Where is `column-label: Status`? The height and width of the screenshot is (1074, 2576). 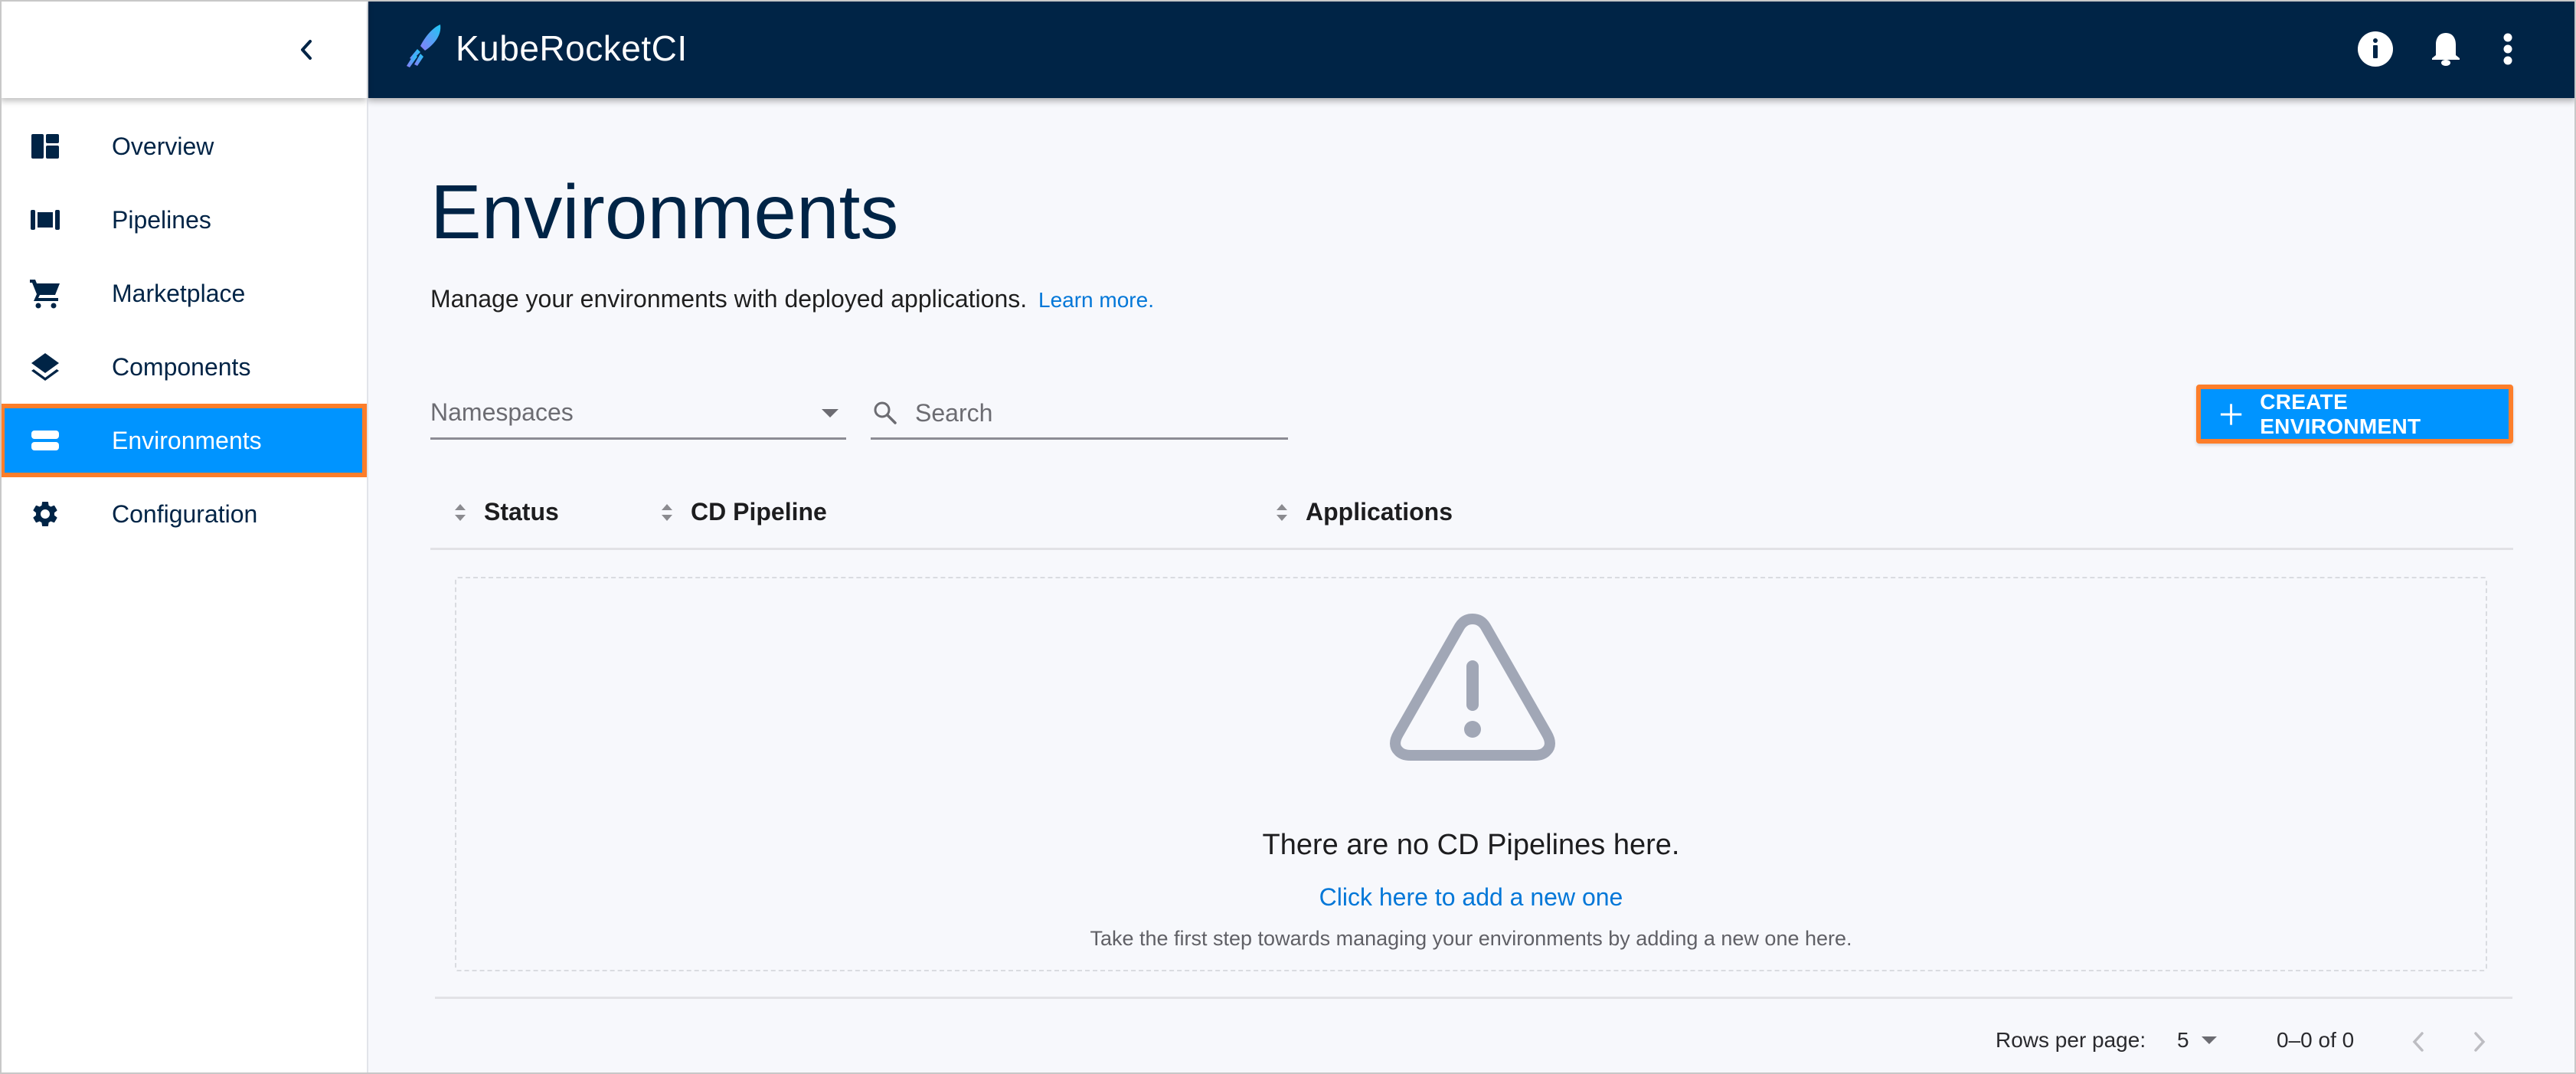
column-label: Status is located at coordinates (521, 512).